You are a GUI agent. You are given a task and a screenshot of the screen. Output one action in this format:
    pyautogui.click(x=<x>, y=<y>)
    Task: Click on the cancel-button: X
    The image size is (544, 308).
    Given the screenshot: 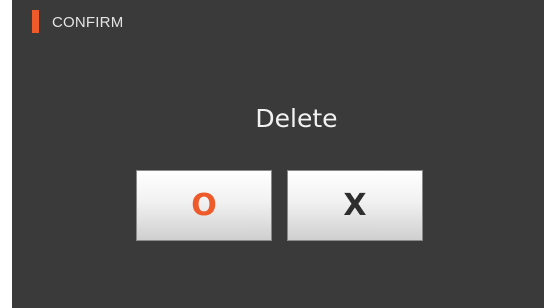 What is the action you would take?
    pyautogui.click(x=355, y=205)
    